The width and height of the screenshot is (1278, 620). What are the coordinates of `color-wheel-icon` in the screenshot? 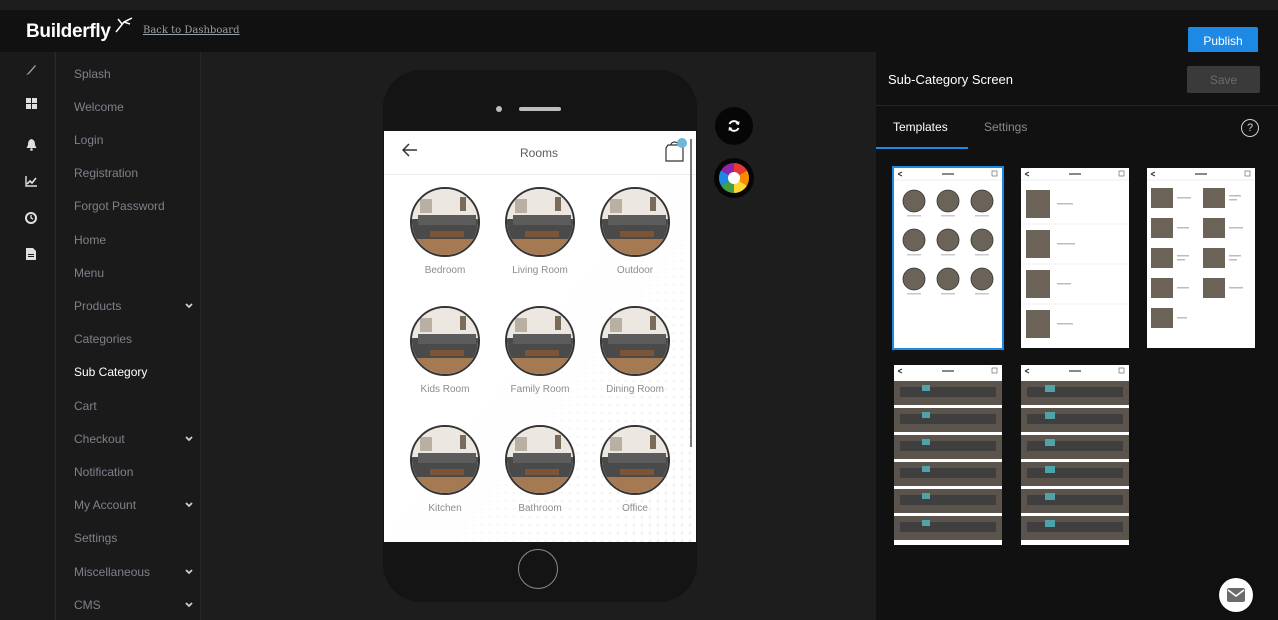 It's located at (734, 178).